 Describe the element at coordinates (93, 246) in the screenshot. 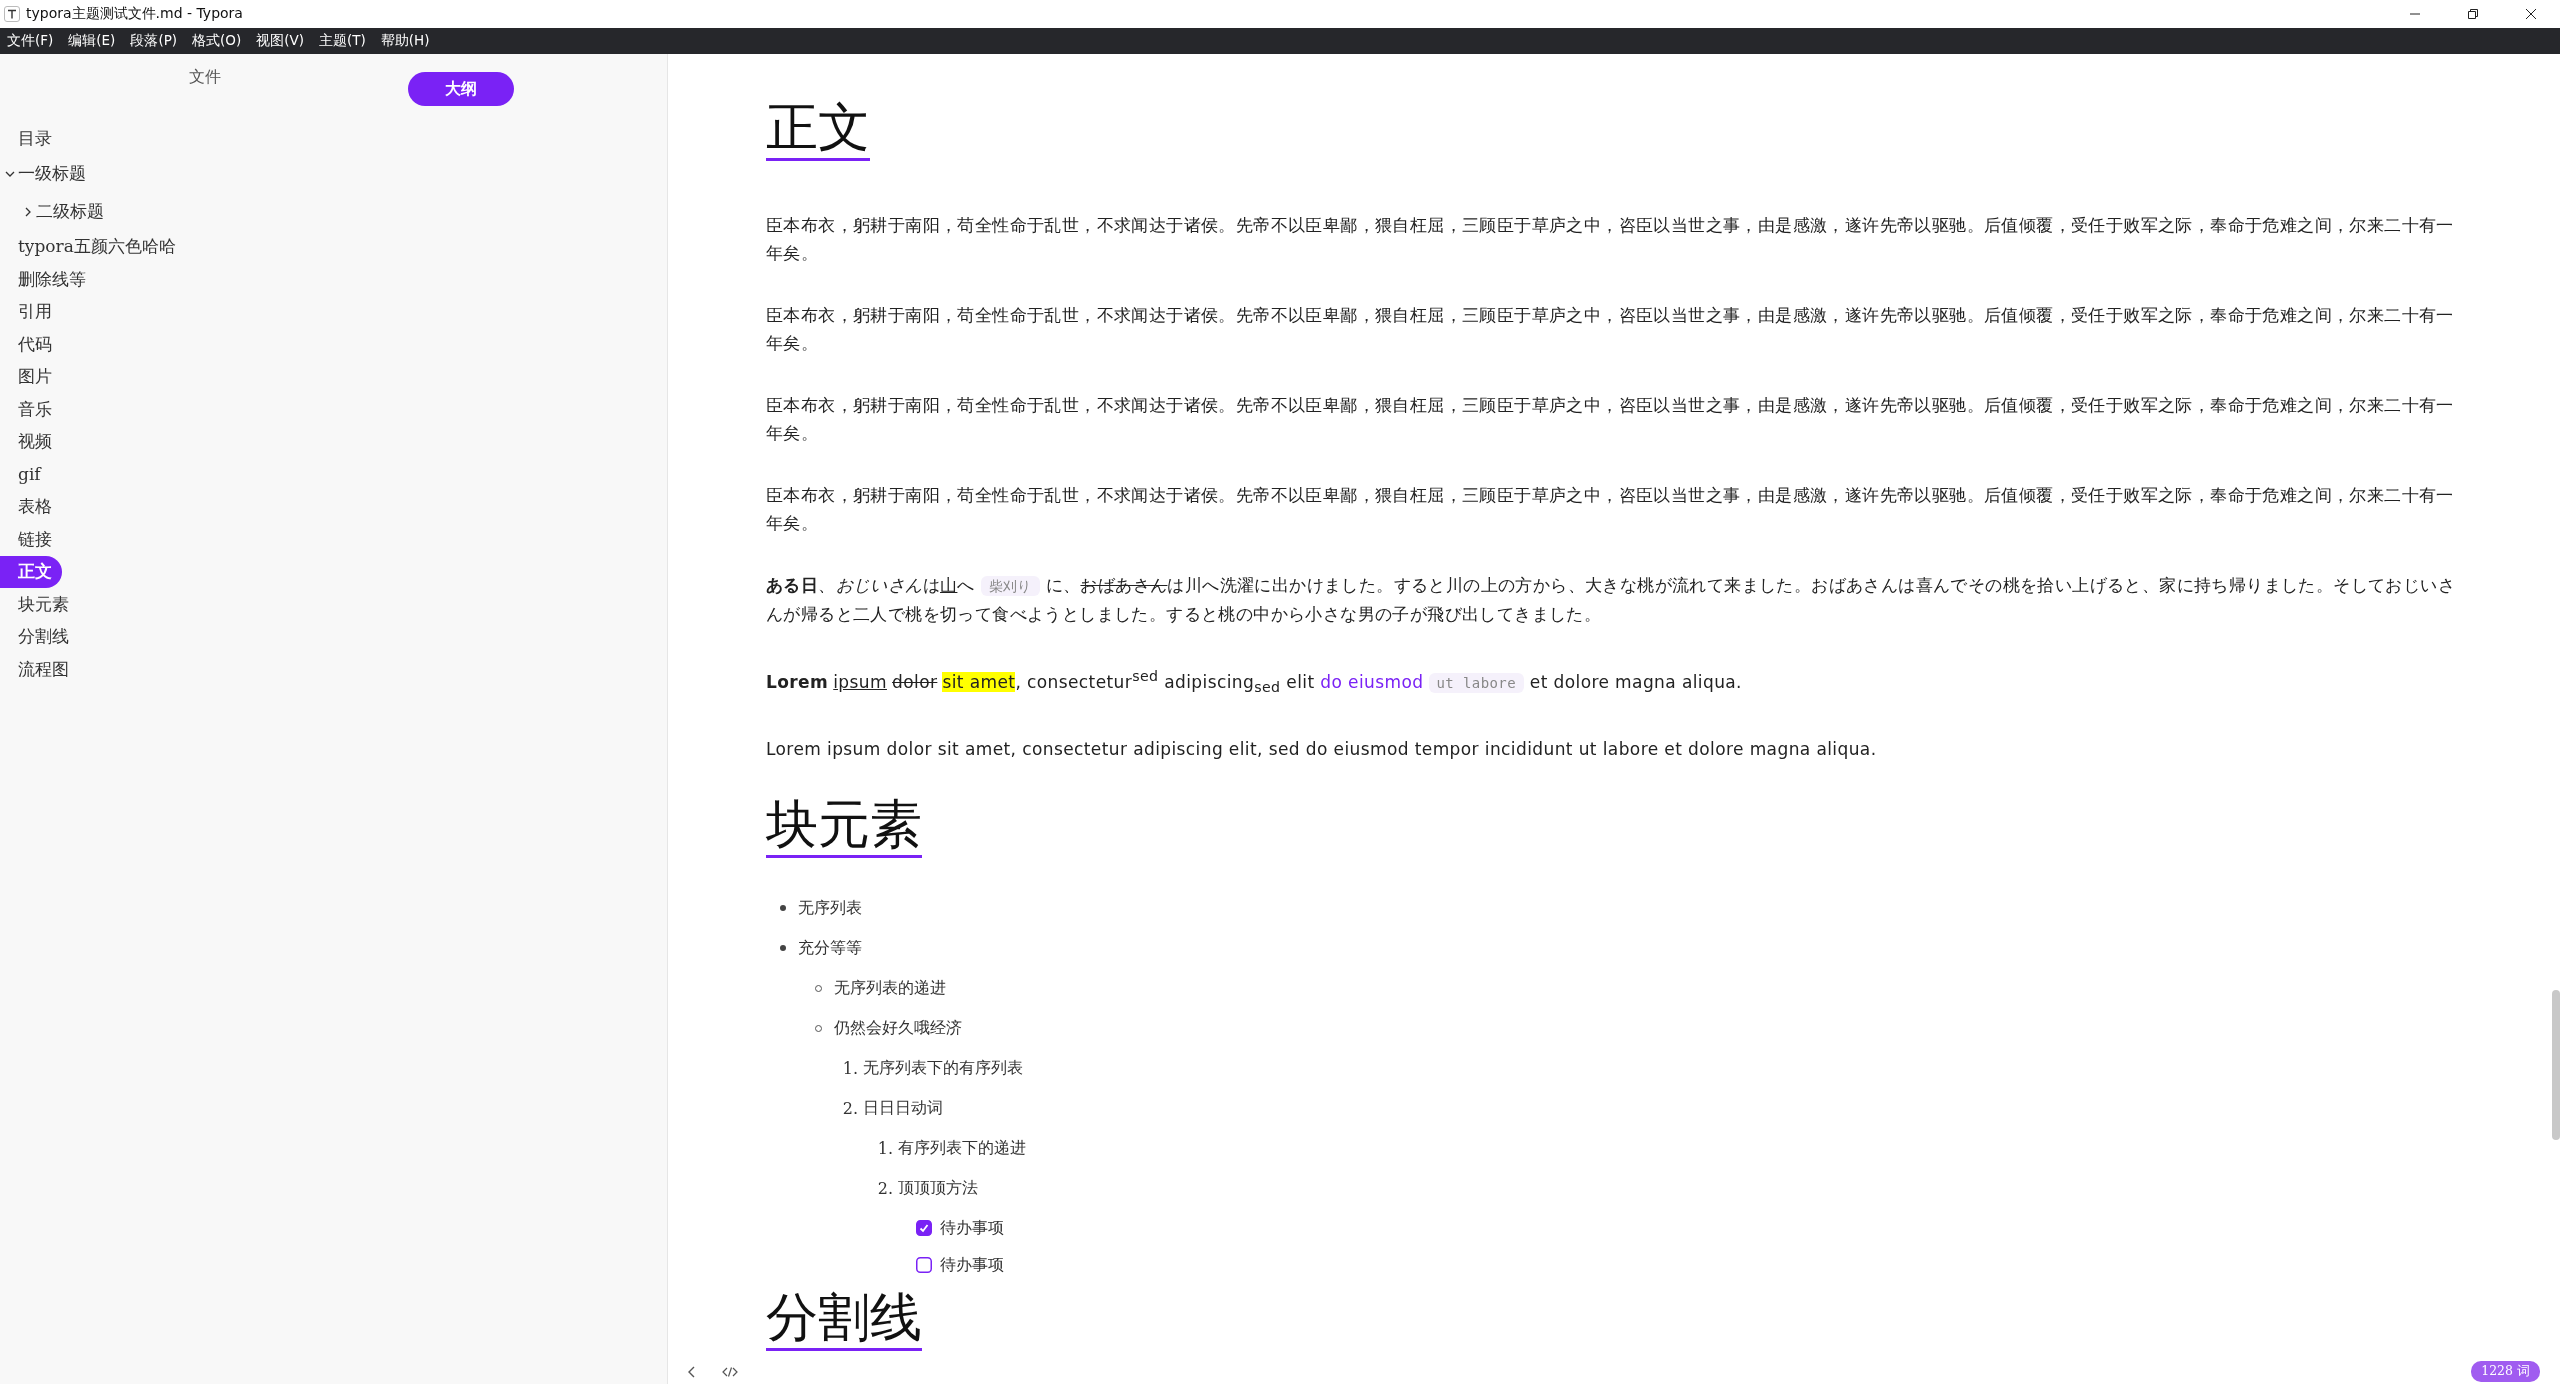

I see `outline-item: typora五颜六色哈哈` at that location.